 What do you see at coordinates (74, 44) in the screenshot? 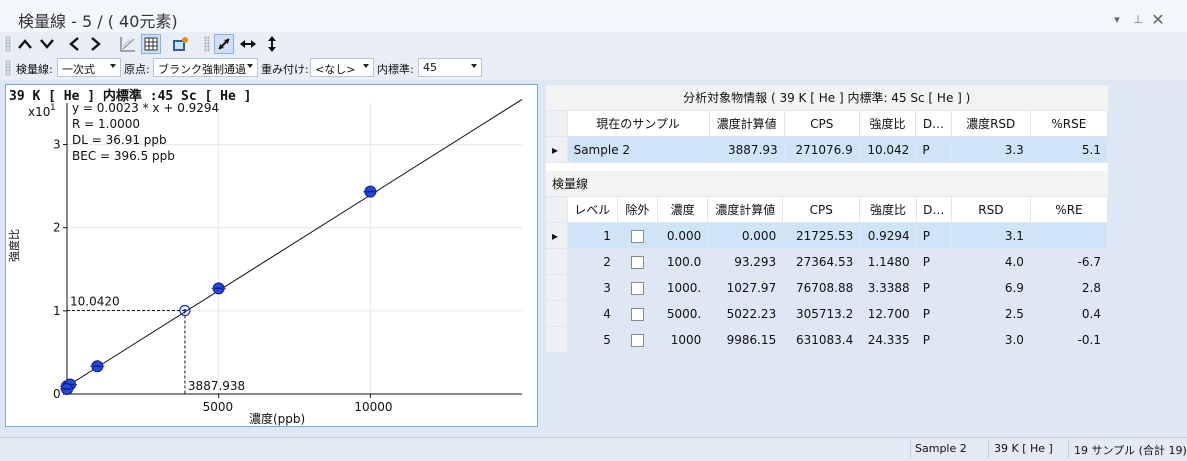
I see `previous-icon` at bounding box center [74, 44].